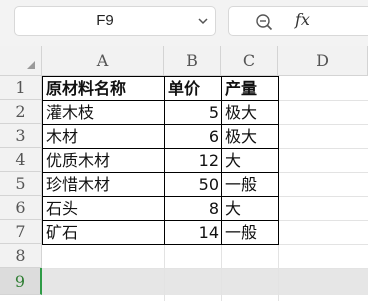  What do you see at coordinates (115, 21) in the screenshot?
I see `name-box: F9` at bounding box center [115, 21].